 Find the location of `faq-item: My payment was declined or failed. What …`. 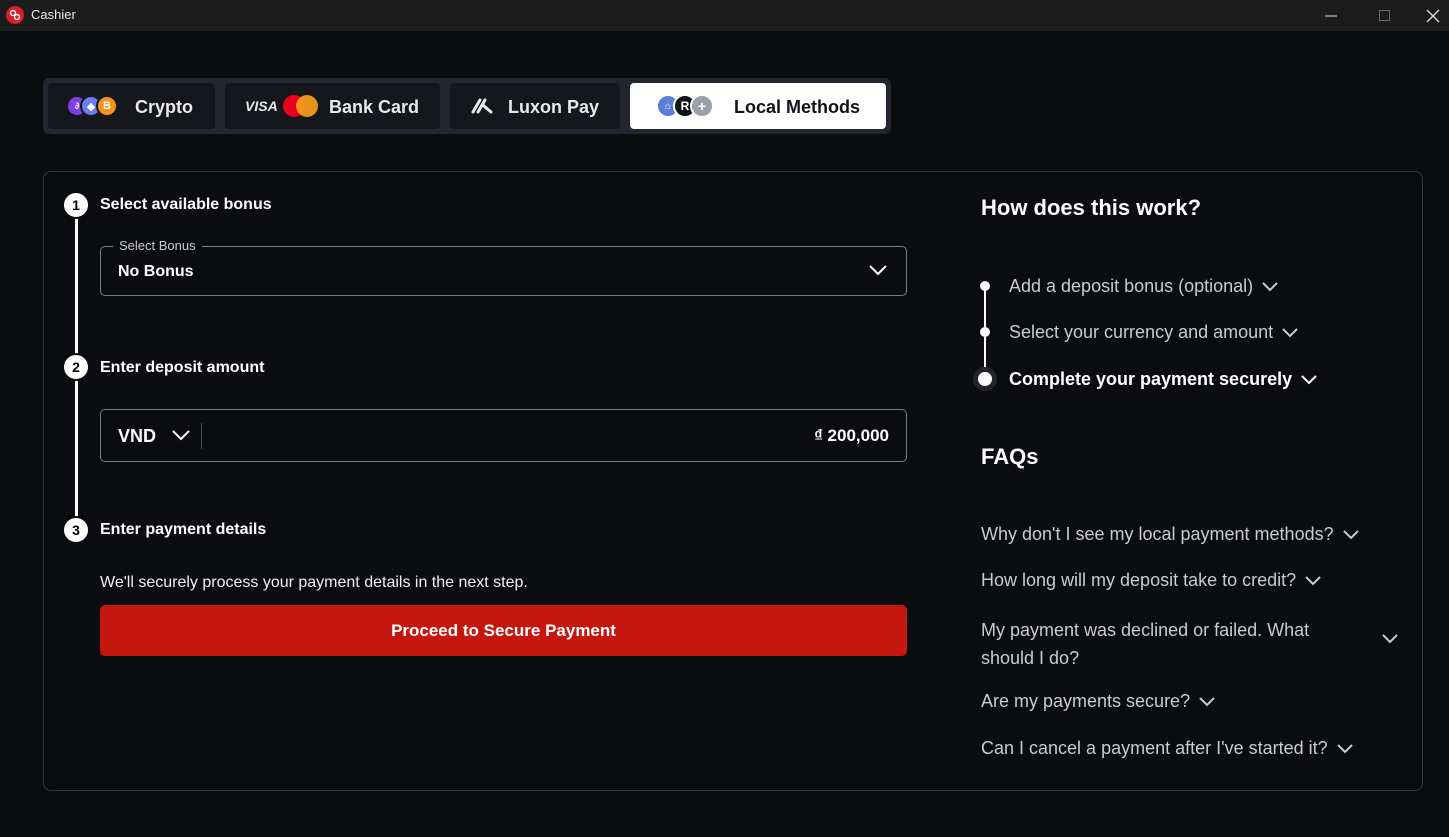

faq-item: My payment was declined or failed. What … is located at coordinates (1171, 644).